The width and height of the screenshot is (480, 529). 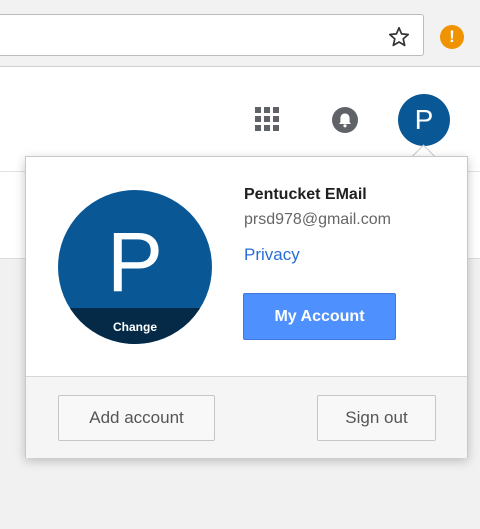 What do you see at coordinates (268, 120) in the screenshot?
I see `apps-grid-icon` at bounding box center [268, 120].